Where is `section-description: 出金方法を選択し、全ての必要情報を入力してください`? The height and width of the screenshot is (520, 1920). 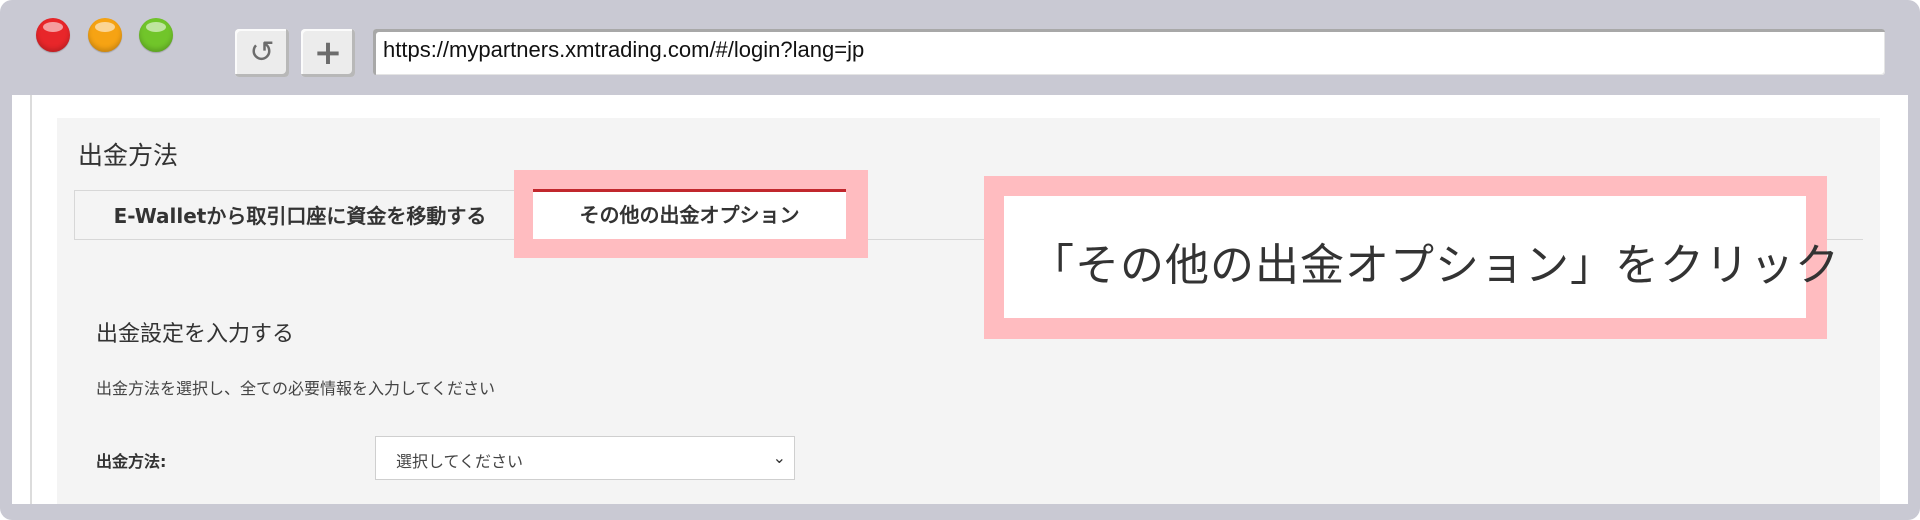 section-description: 出金方法を選択し、全ての必要情報を入力してください is located at coordinates (296, 388).